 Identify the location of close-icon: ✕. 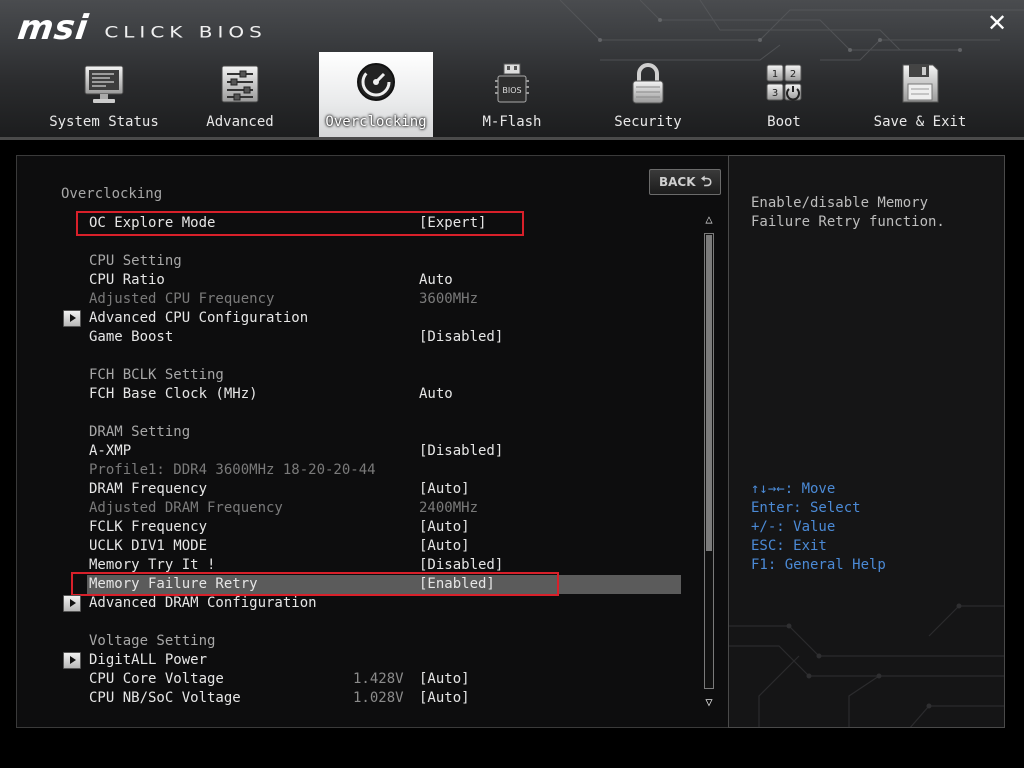
(997, 23).